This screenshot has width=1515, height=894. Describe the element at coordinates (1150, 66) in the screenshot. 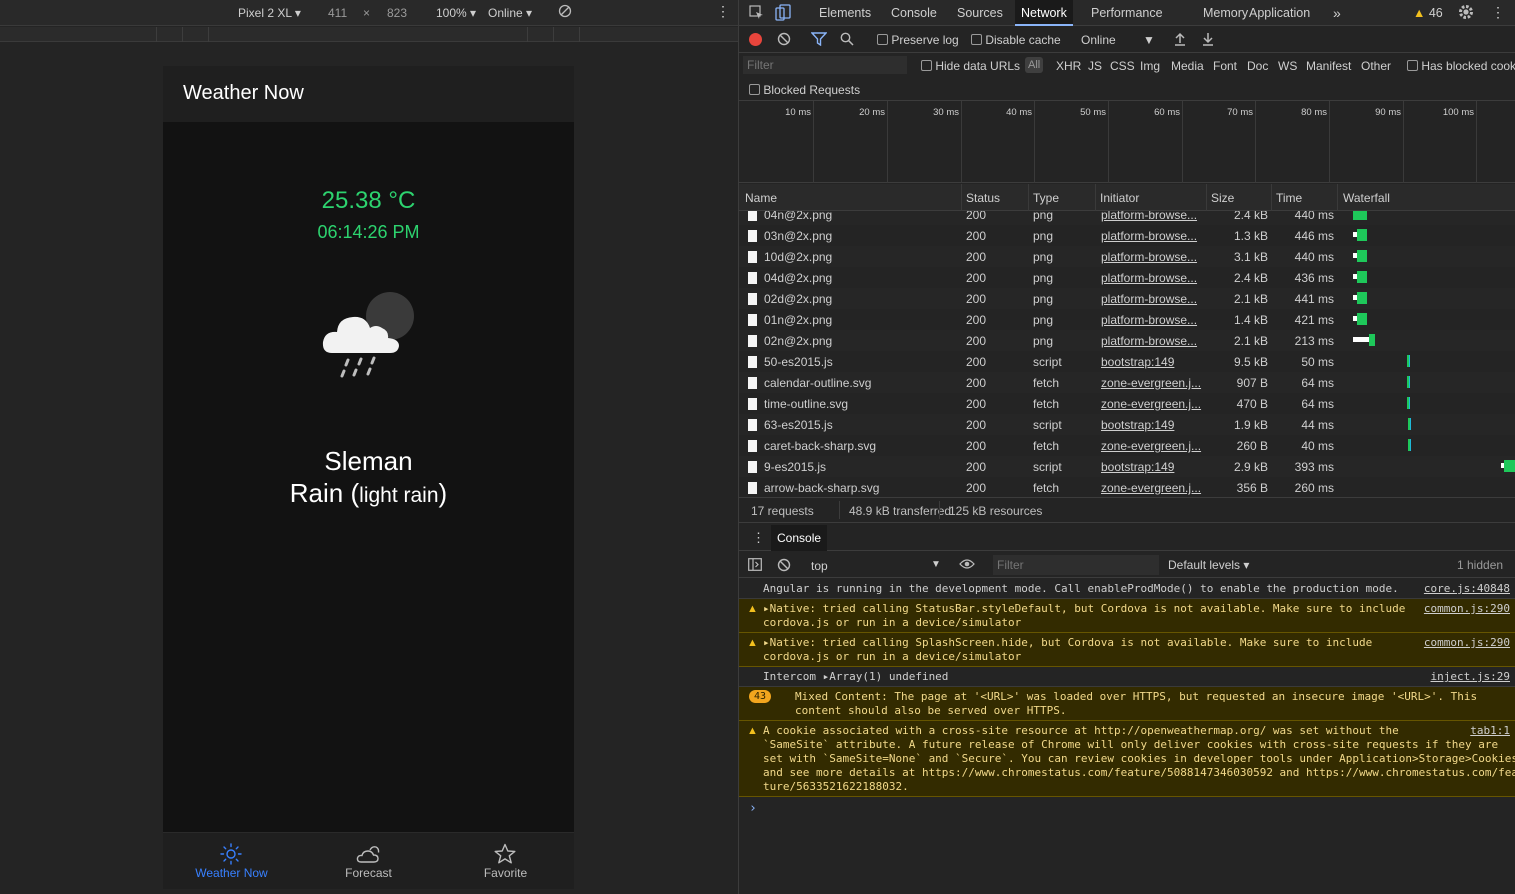

I see `type-filter-img: Img` at that location.